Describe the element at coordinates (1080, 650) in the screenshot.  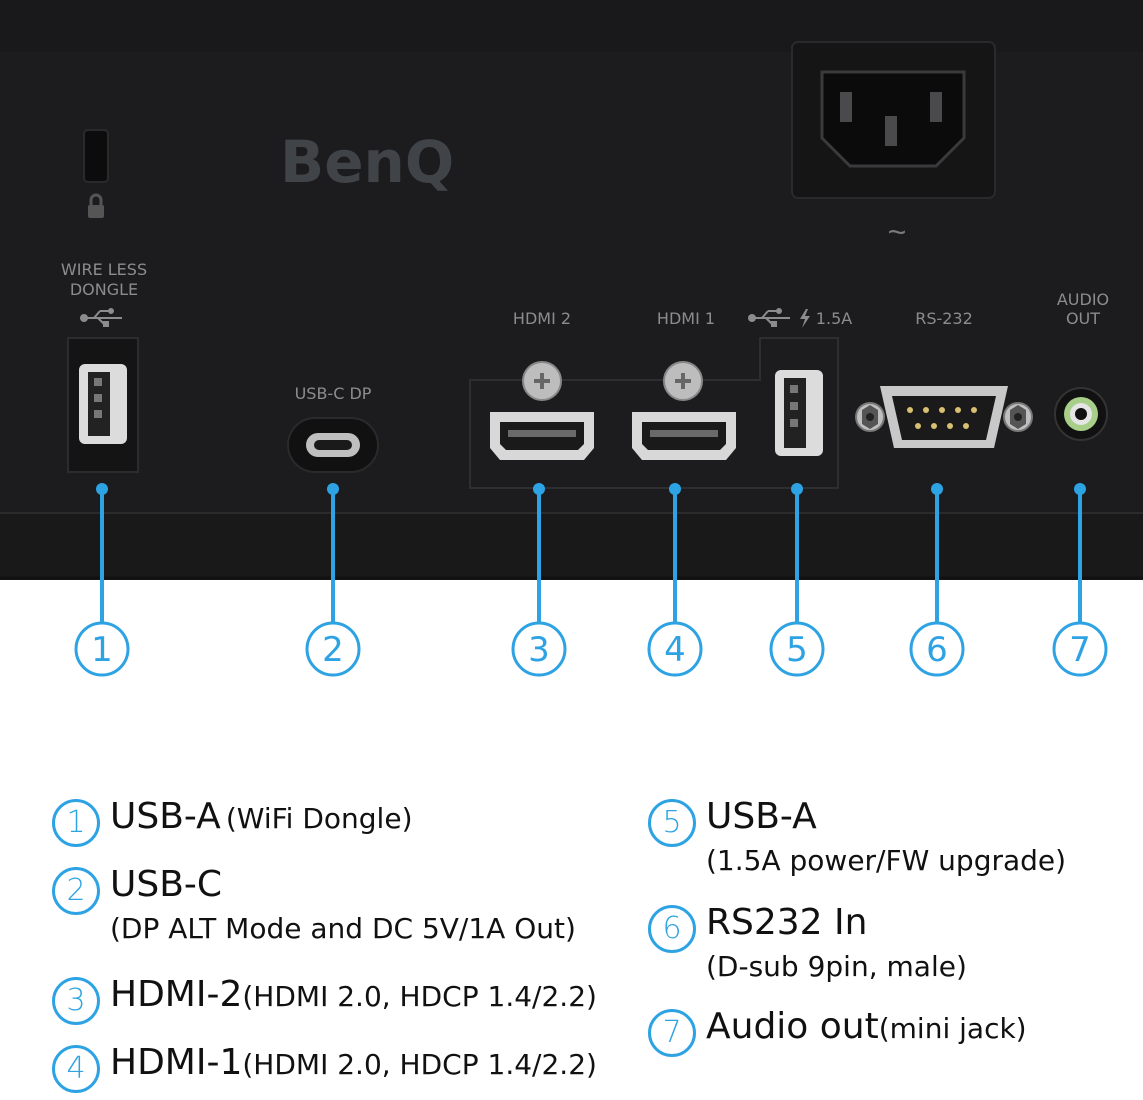
I see `callout-number-7: 7` at that location.